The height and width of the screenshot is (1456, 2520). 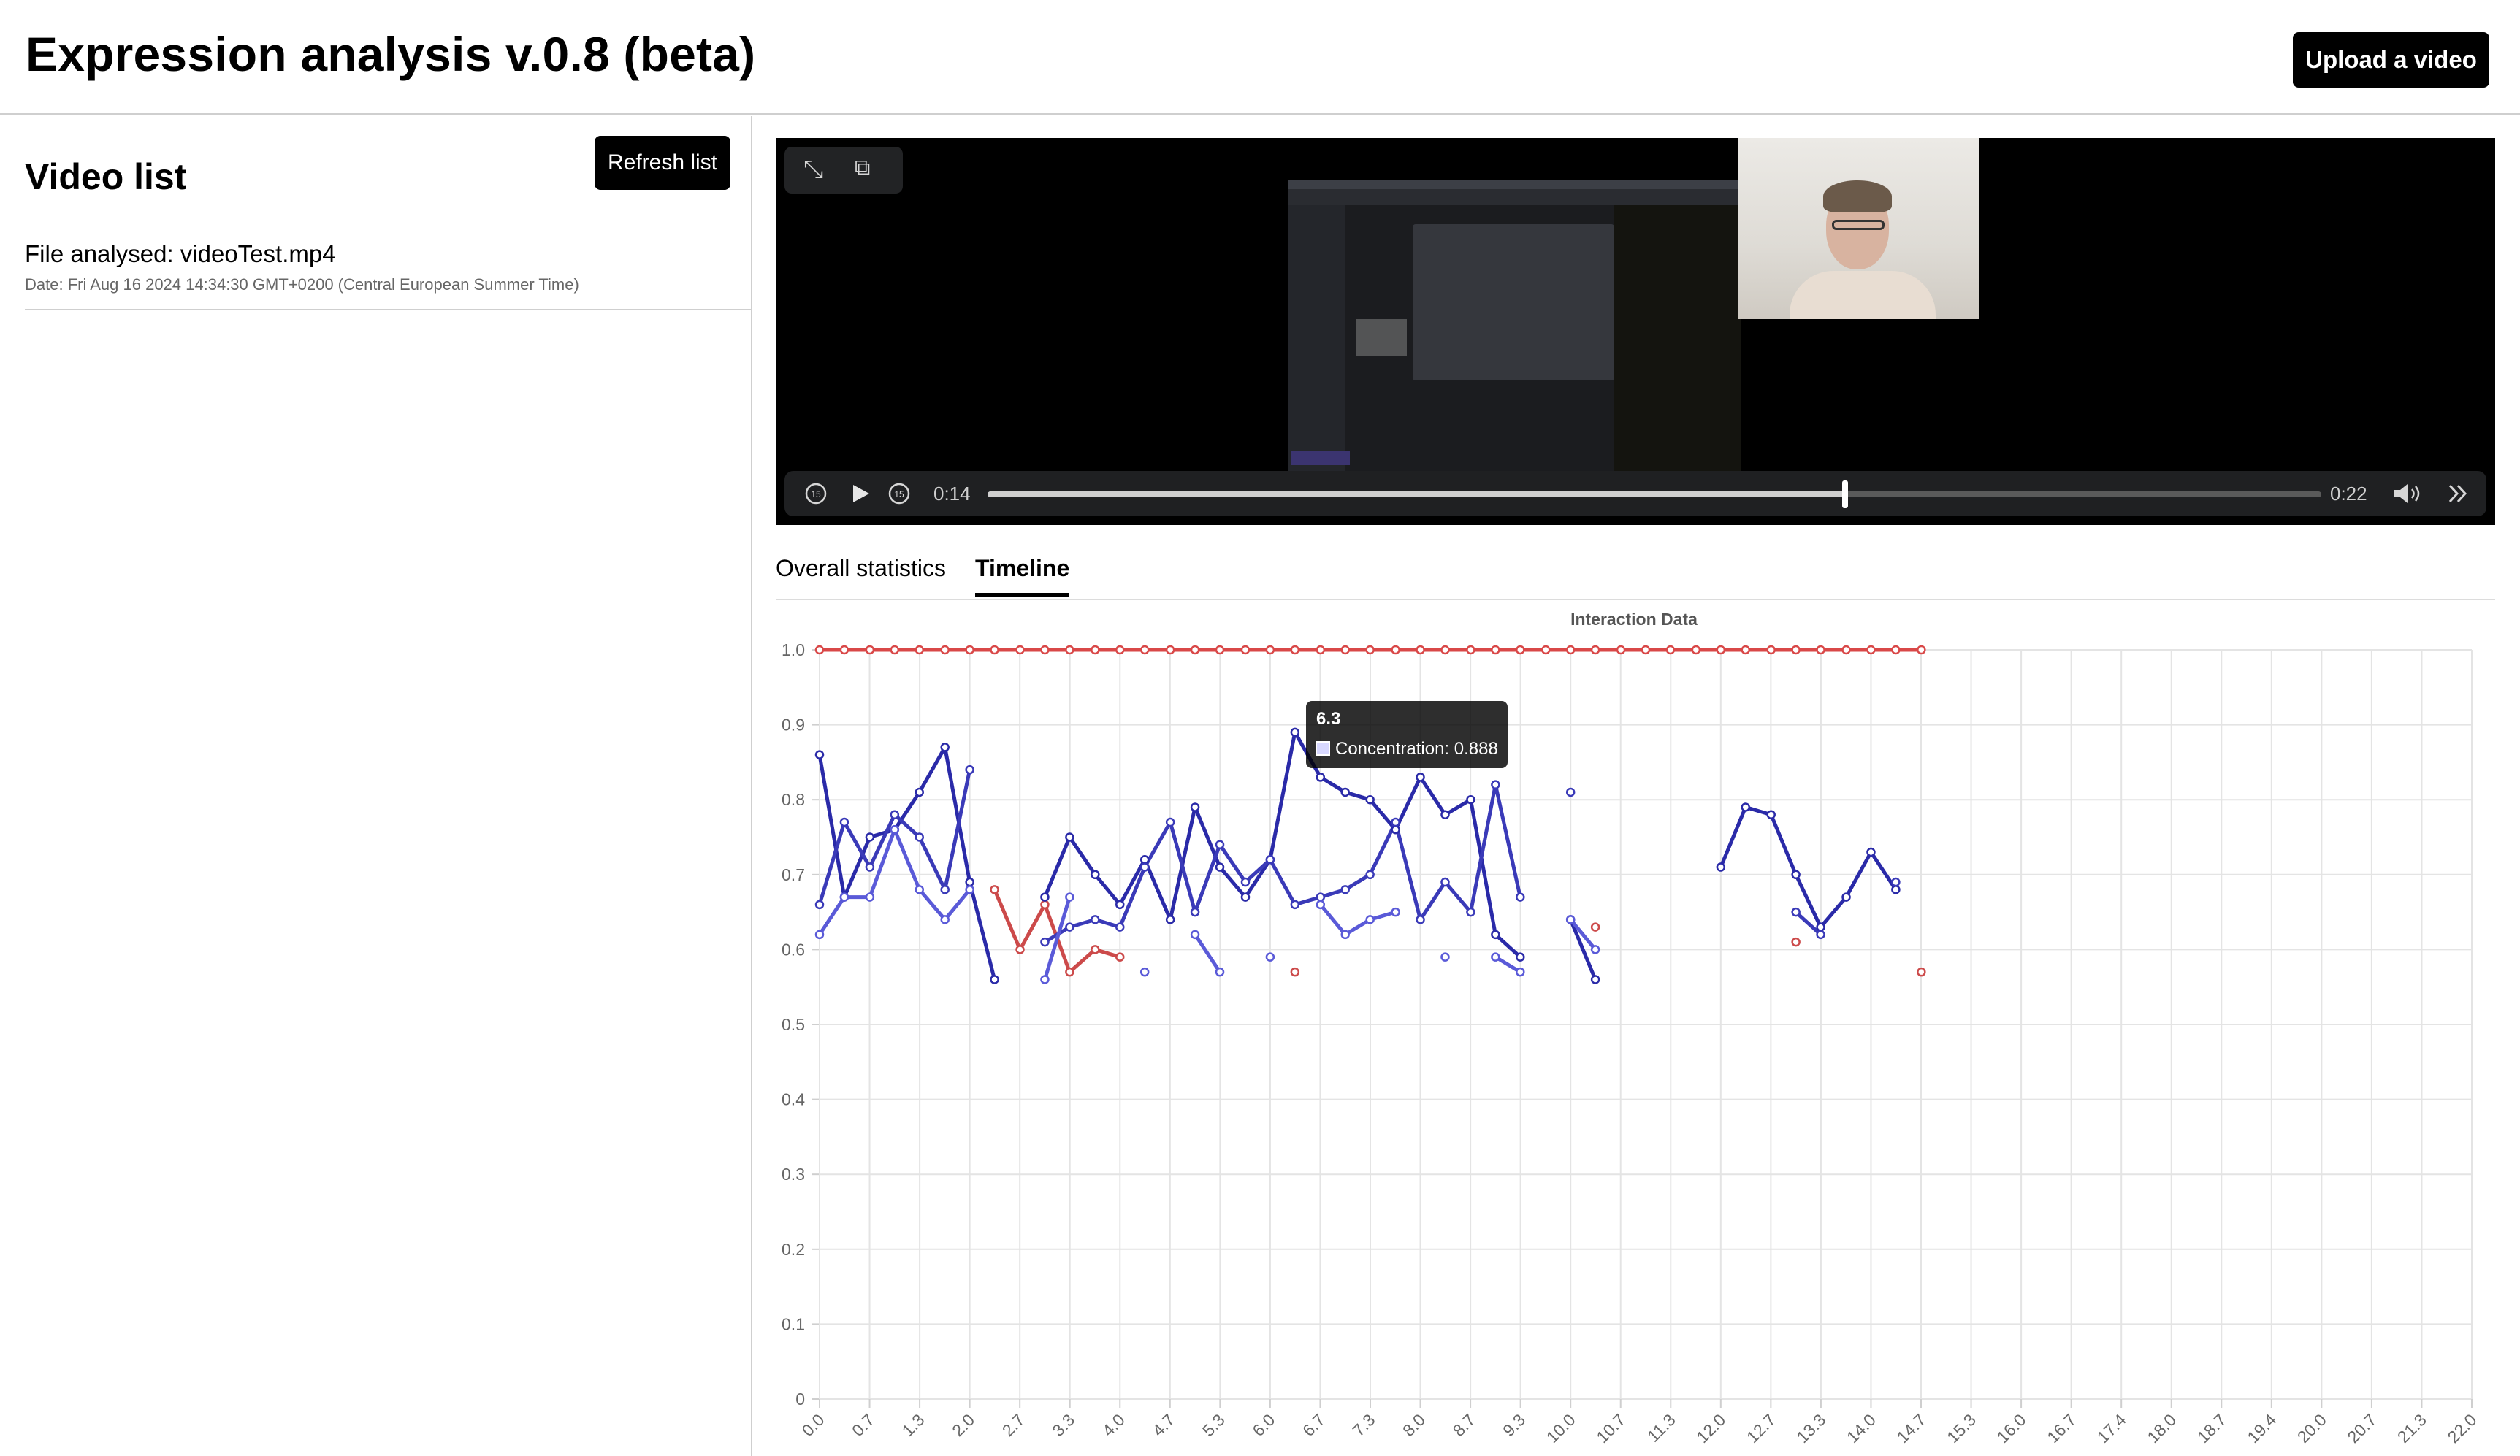 I want to click on tab-timeline: Timeline, so click(x=1022, y=568).